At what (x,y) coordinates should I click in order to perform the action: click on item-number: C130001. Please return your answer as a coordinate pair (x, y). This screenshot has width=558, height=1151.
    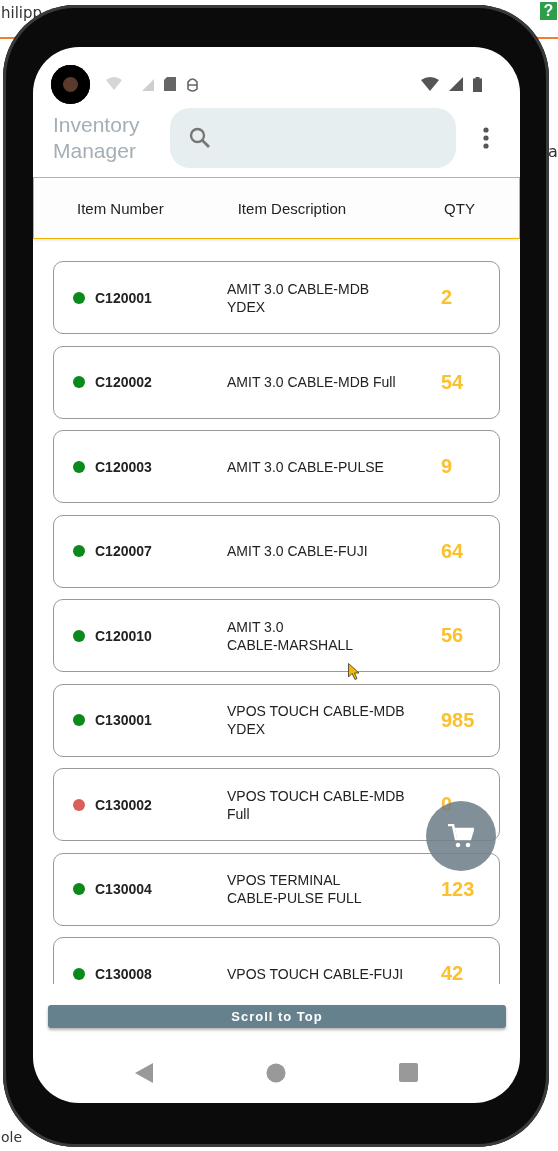
    Looking at the image, I should click on (124, 720).